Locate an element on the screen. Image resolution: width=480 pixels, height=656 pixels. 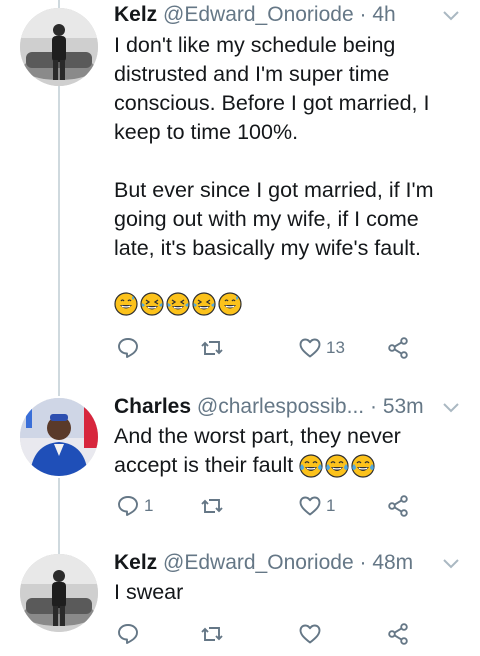
tweet-header: Charles @charlespossib... · 53m is located at coordinates (269, 407).